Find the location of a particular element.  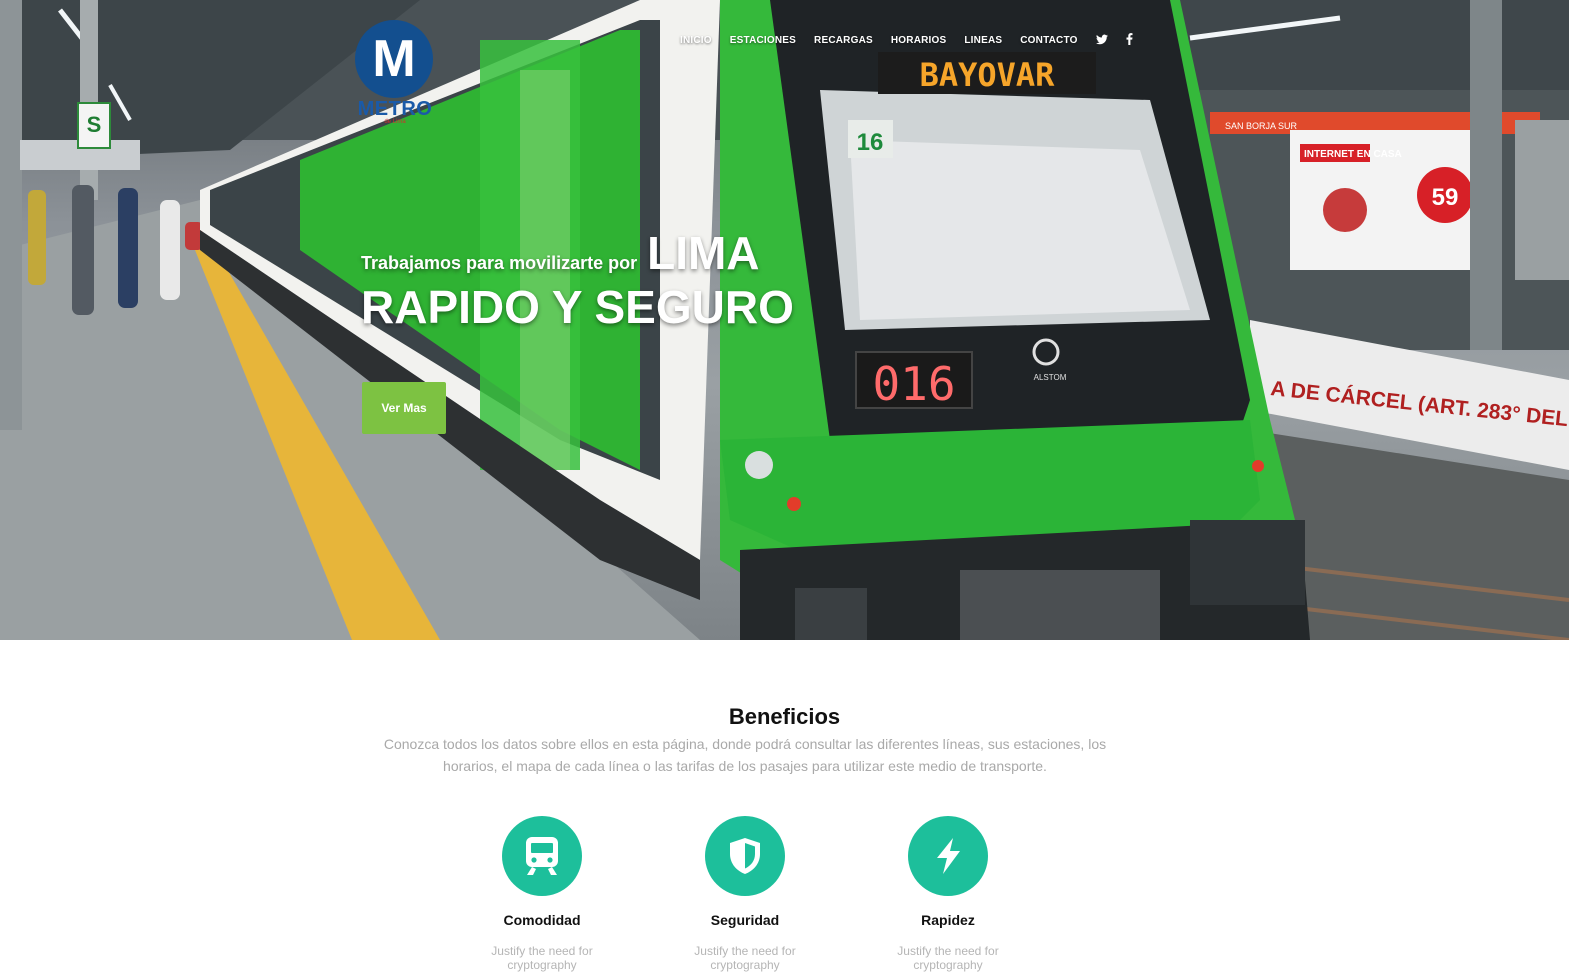

facebook-icon is located at coordinates (1129, 40).